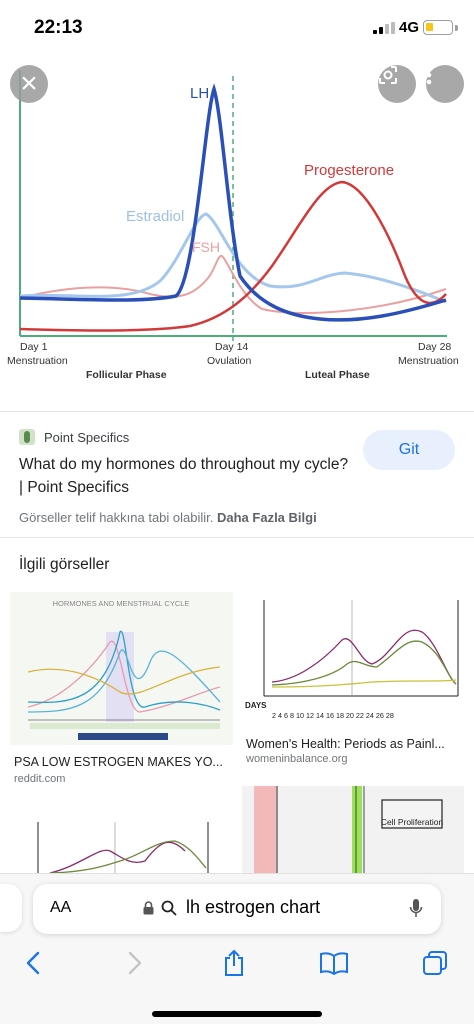 This screenshot has height=1024, width=474. I want to click on result-source: Point Specifics, so click(74, 437).